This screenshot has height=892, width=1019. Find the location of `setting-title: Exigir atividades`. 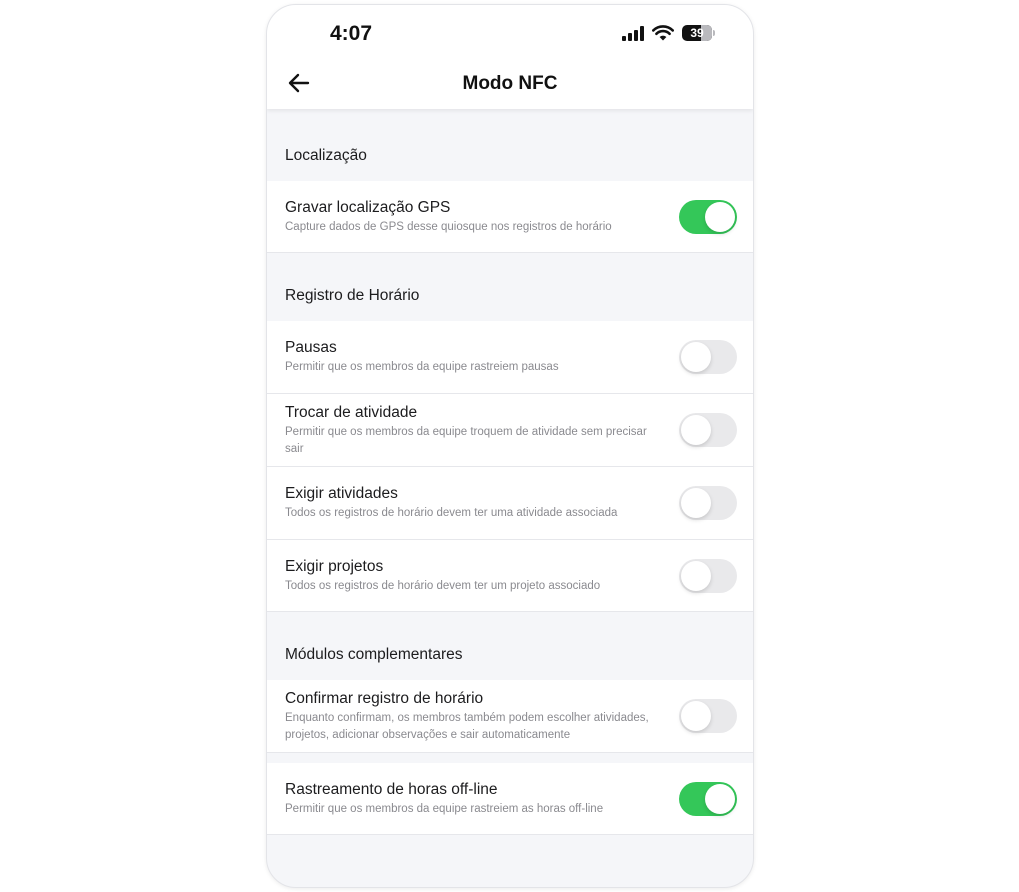

setting-title: Exigir atividades is located at coordinates (341, 493).